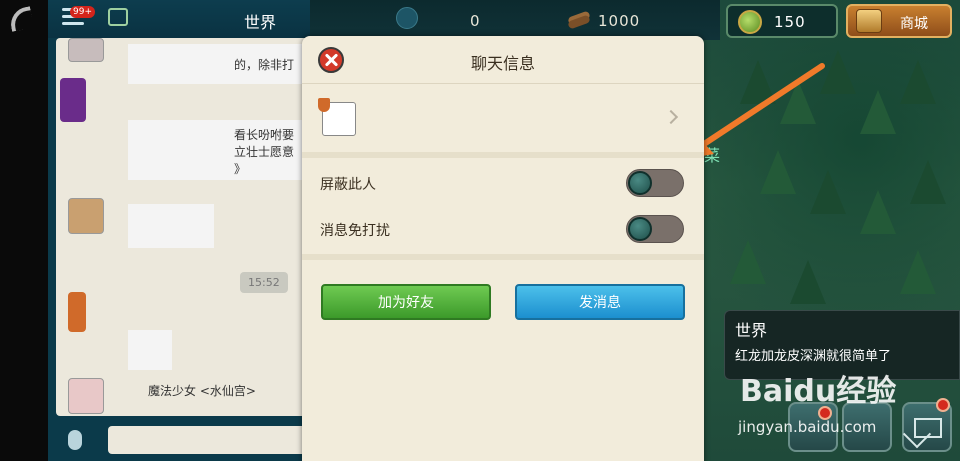  Describe the element at coordinates (928, 428) in the screenshot. I see `mail-icon` at that location.